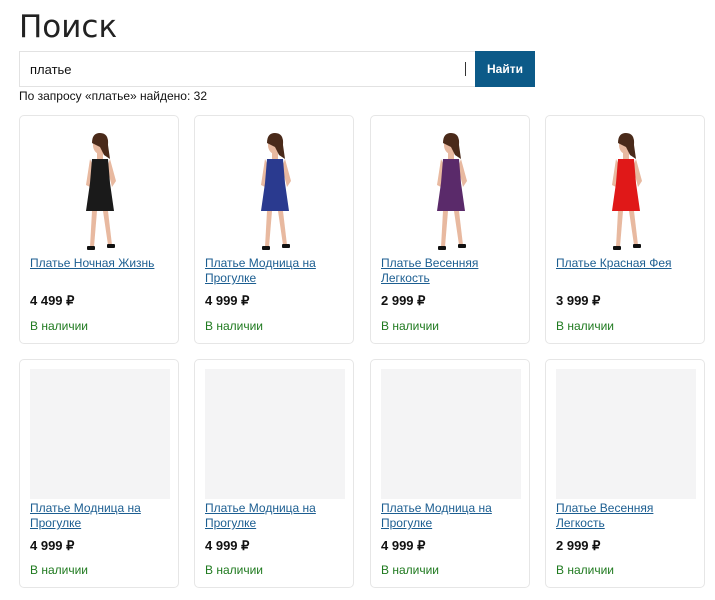  I want to click on product-card: Платье Красная Фея 3 999 ₽ В наличии, so click(625, 229).